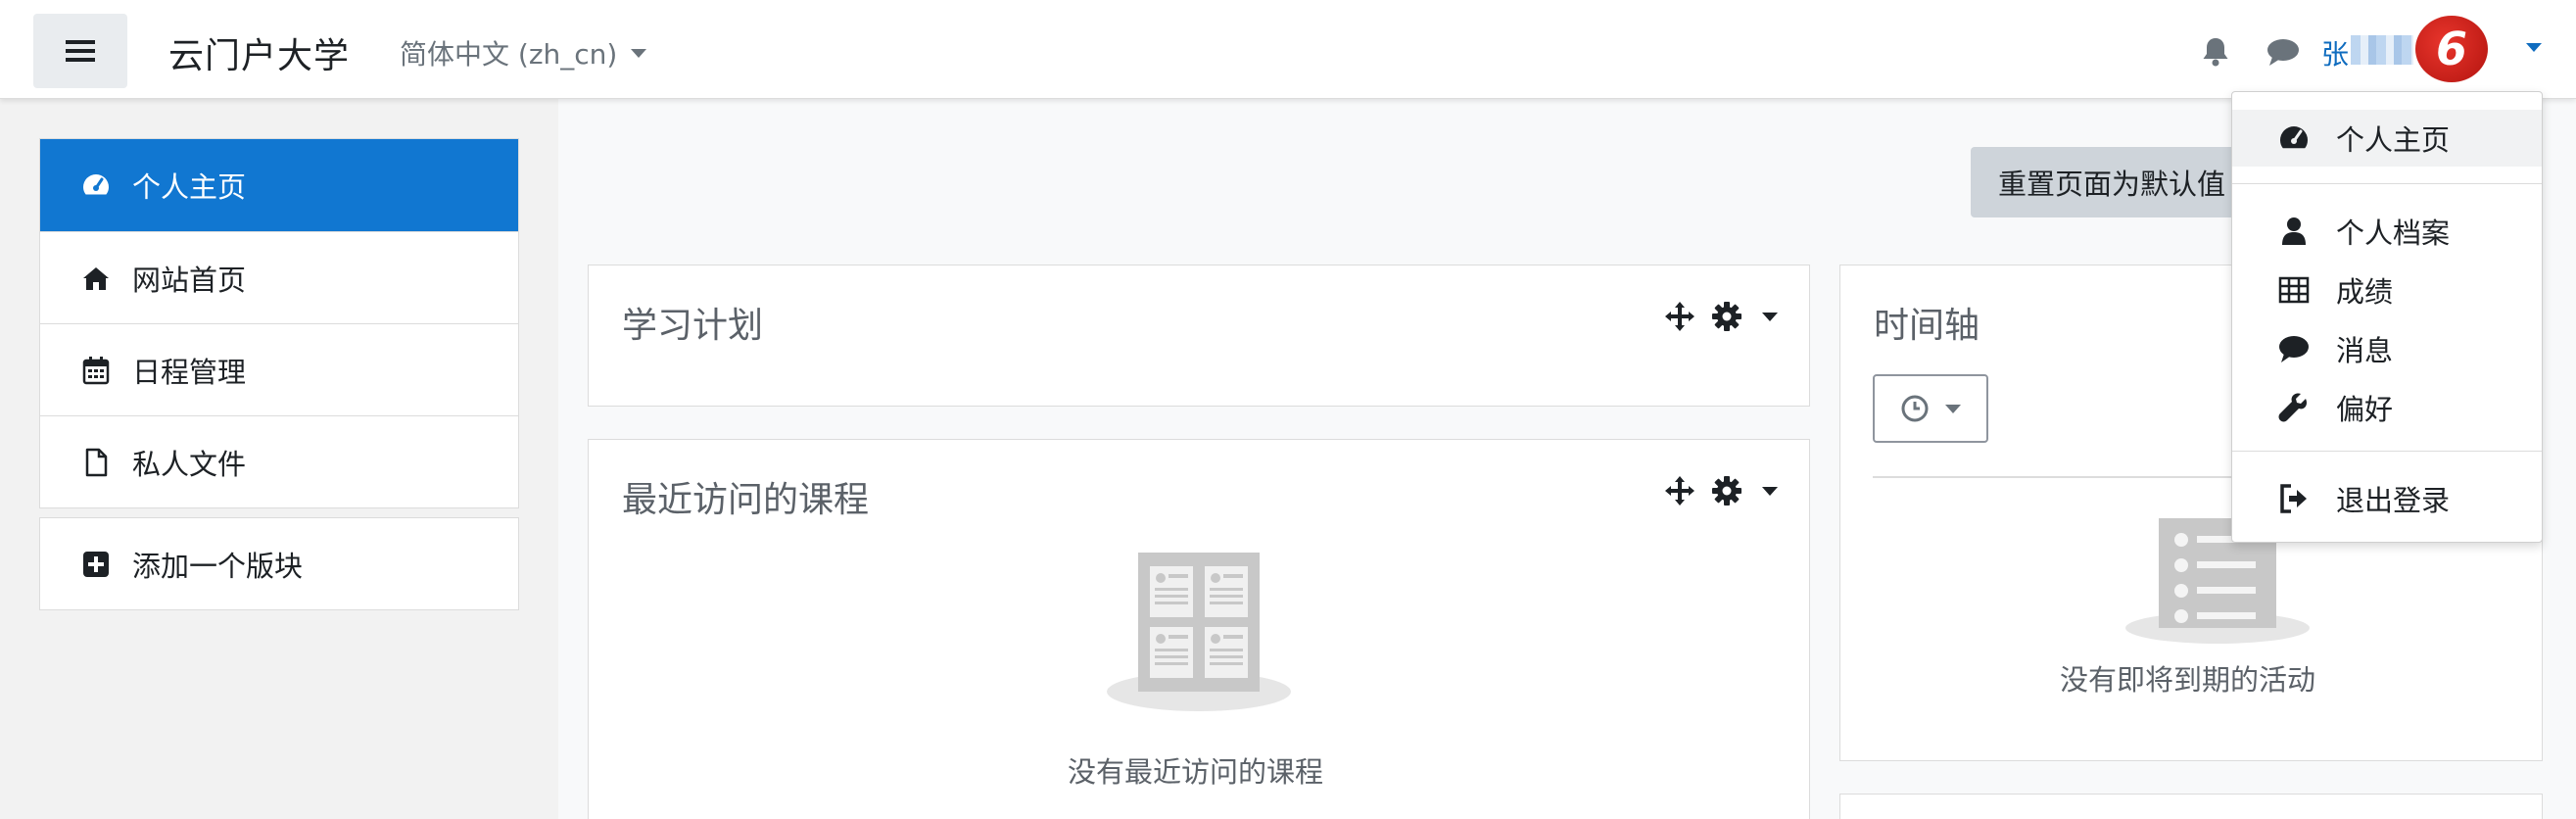 This screenshot has height=819, width=2576. Describe the element at coordinates (2294, 290) in the screenshot. I see `table-icon` at that location.